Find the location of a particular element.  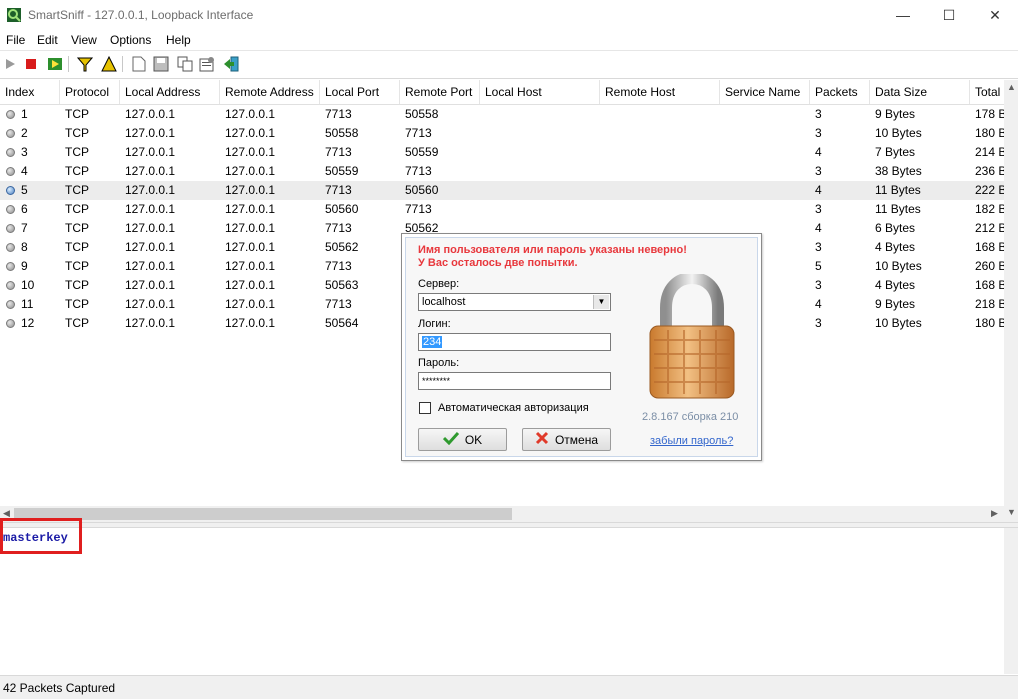

chevron-down-icon: ▼ is located at coordinates (601, 302).